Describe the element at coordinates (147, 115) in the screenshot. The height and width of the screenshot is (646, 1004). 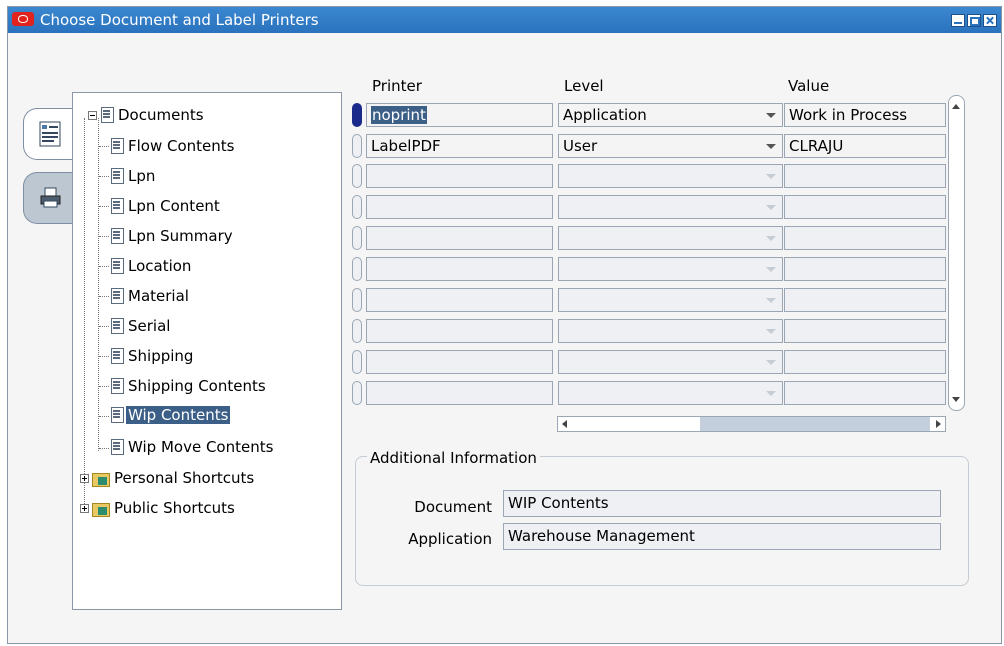
I see `tree-node-documents: Documents` at that location.